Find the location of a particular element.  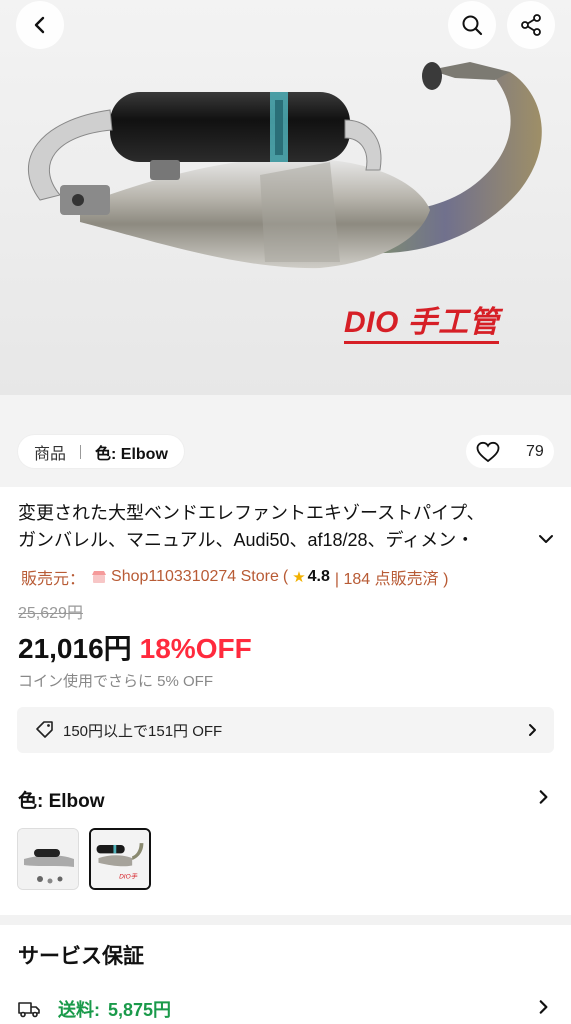

media-tabs: 商品 色: Elbow is located at coordinates (101, 451).